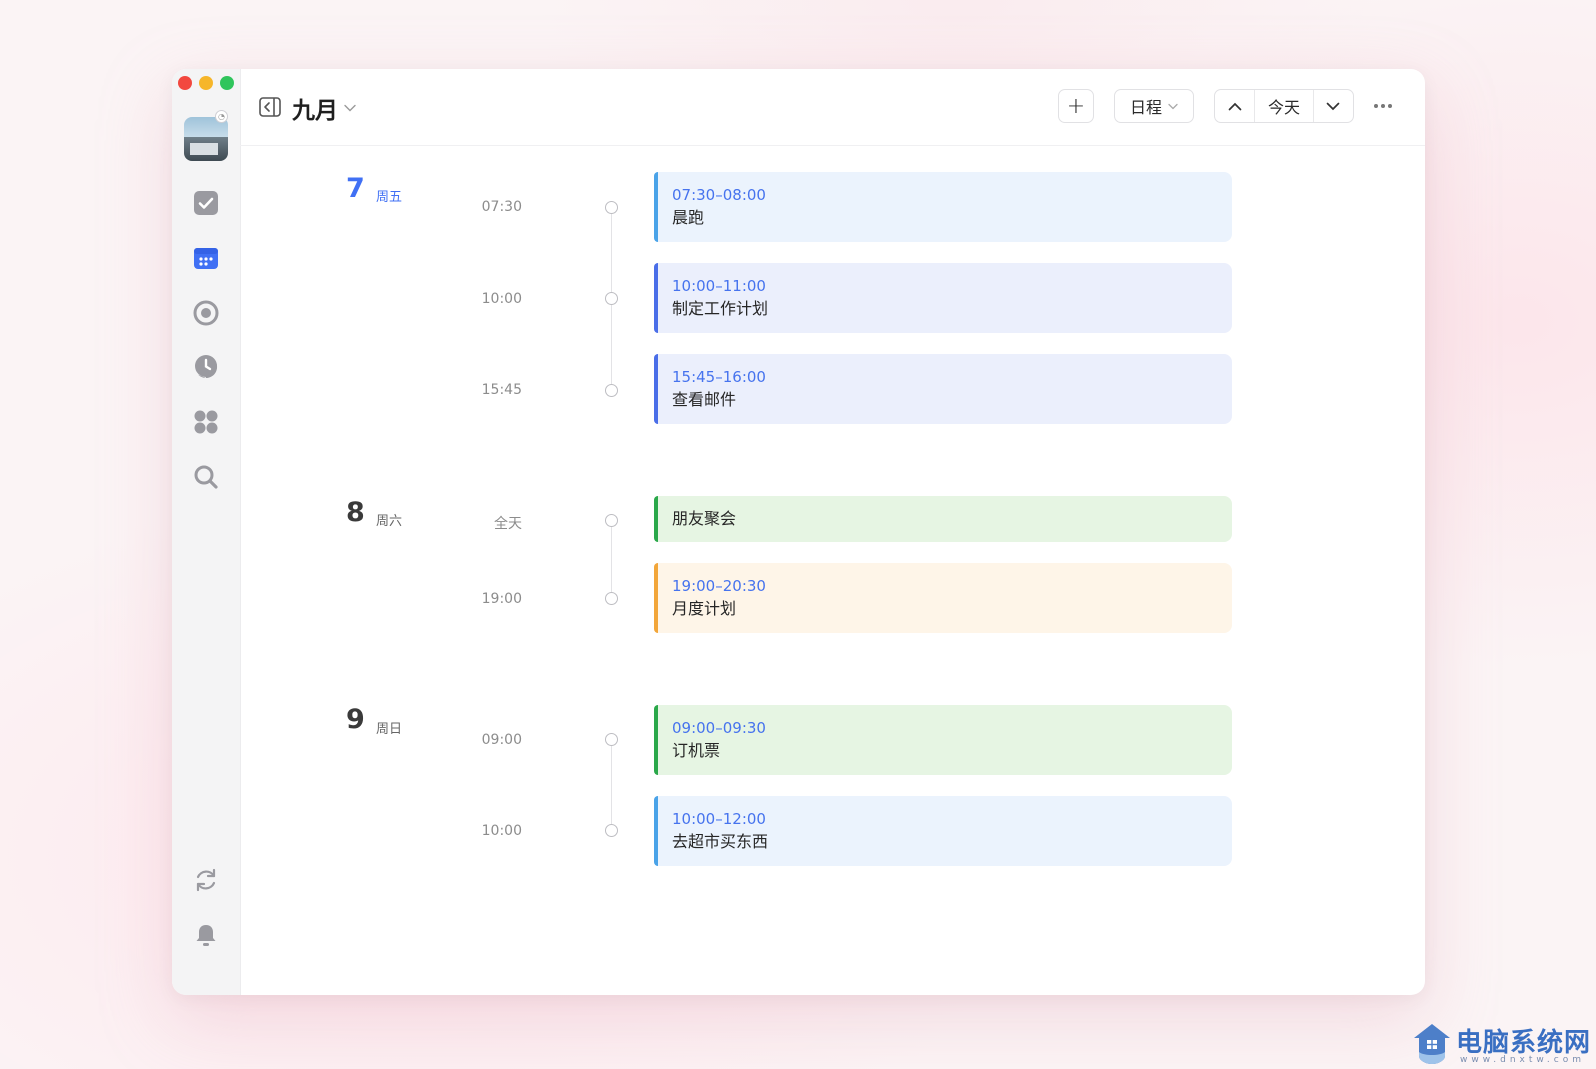  I want to click on sync-icon, so click(206, 880).